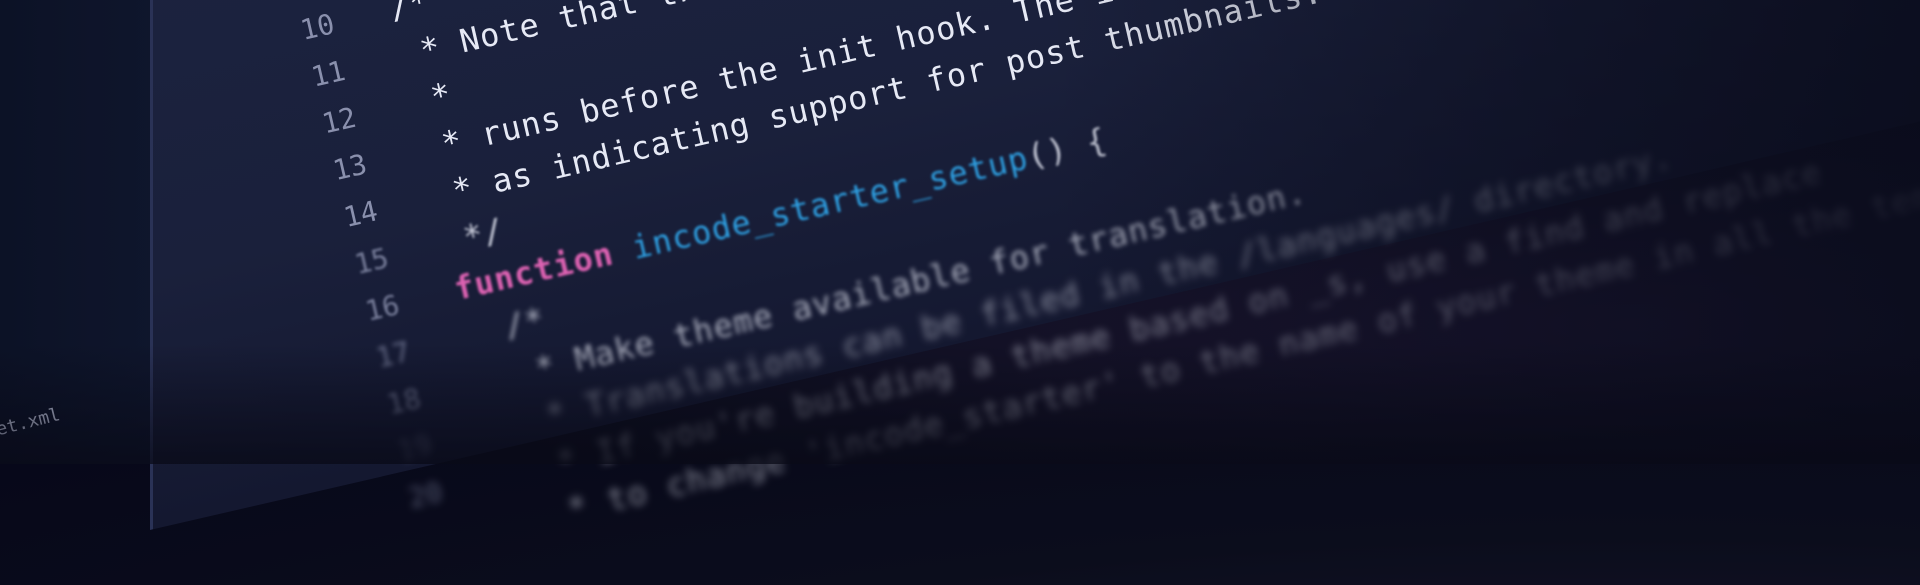 This screenshot has height=585, width=1920. Describe the element at coordinates (419, 14) in the screenshot. I see `code-token: /**` at that location.